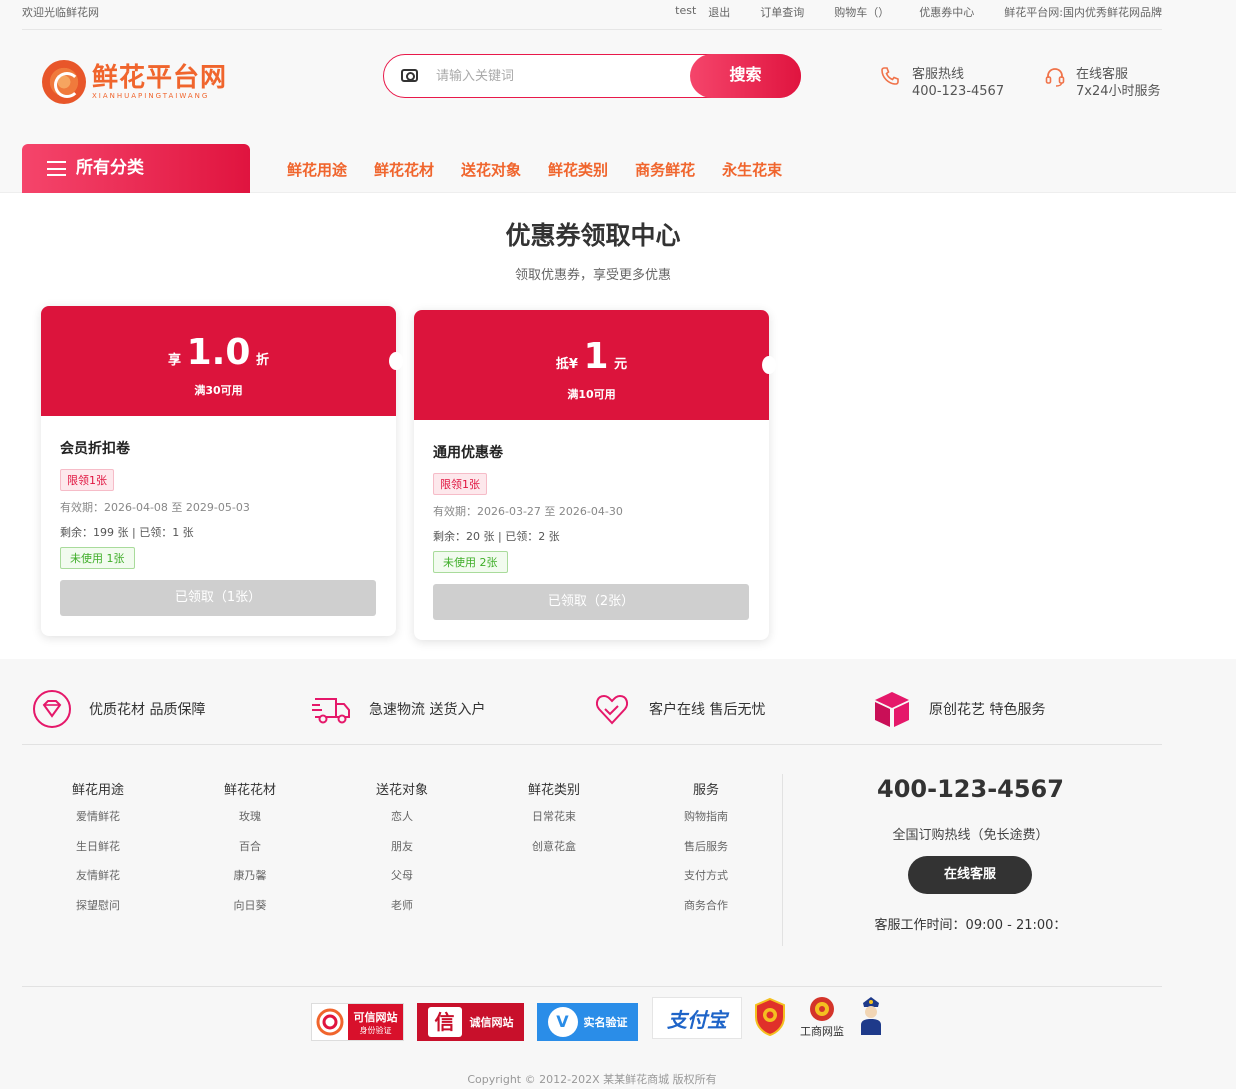  Describe the element at coordinates (1102, 74) in the screenshot. I see `online-service-label: 在线客服` at that location.